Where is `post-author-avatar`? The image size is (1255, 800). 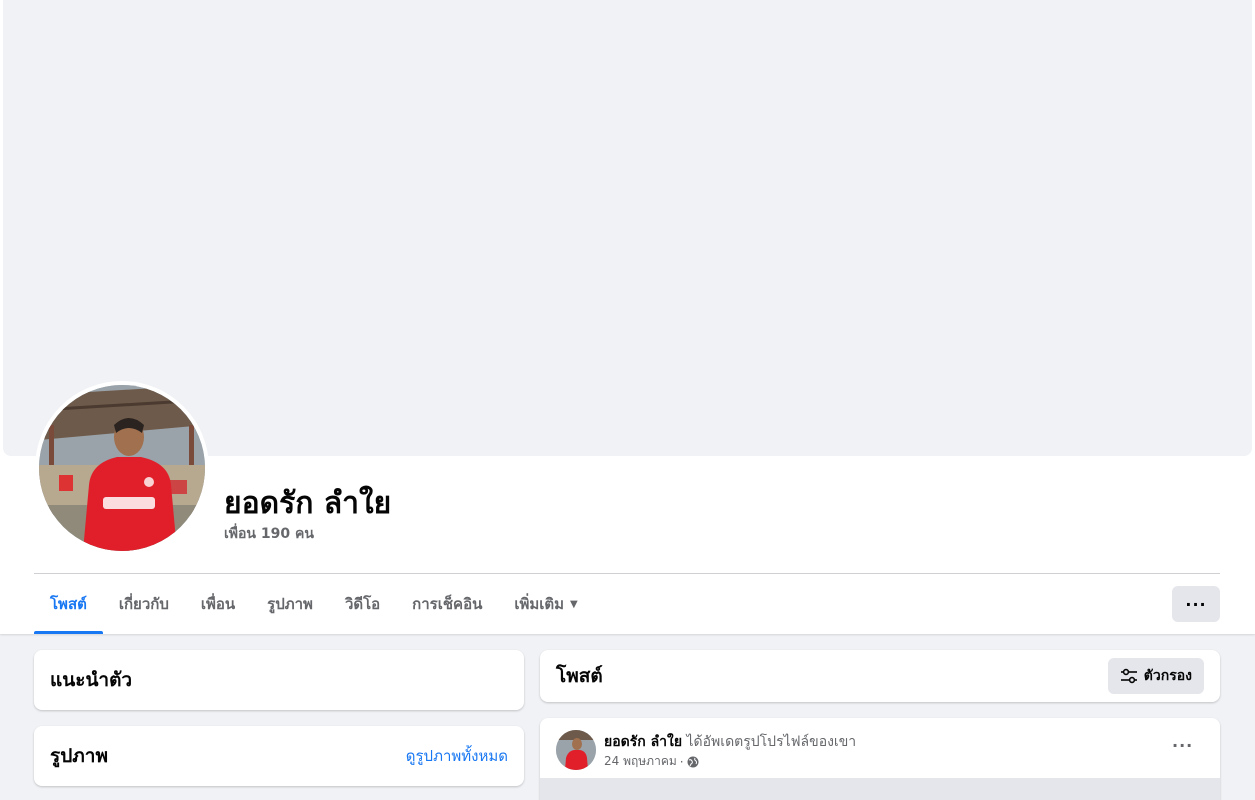
post-author-avatar is located at coordinates (576, 750).